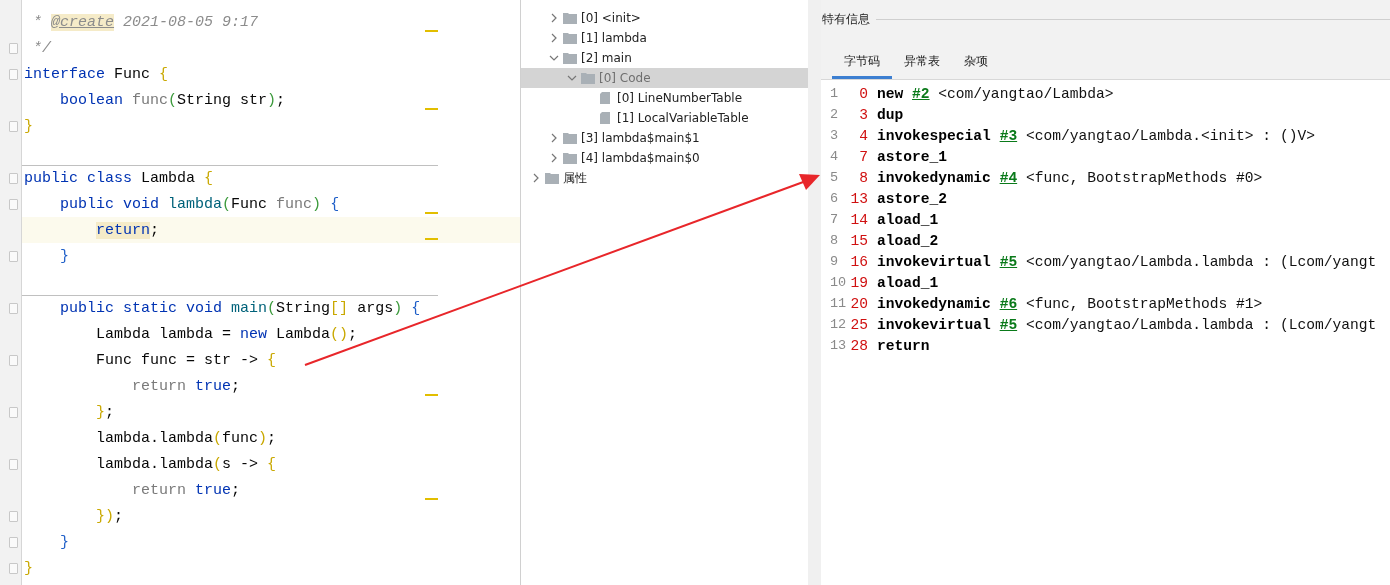  I want to click on code-line: * @create 2021-08-05 9:17, so click(145, 22).